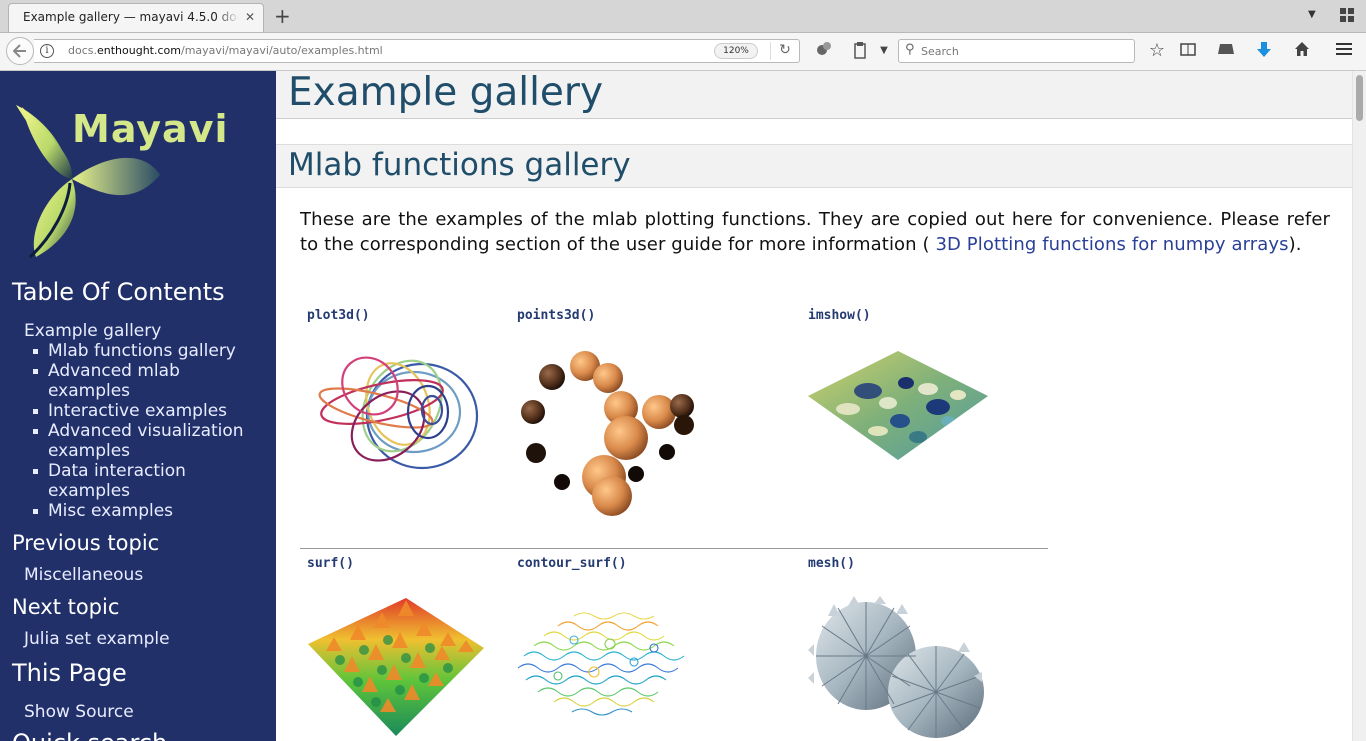 This screenshot has height=741, width=1366. I want to click on downloads-icon, so click(1264, 51).